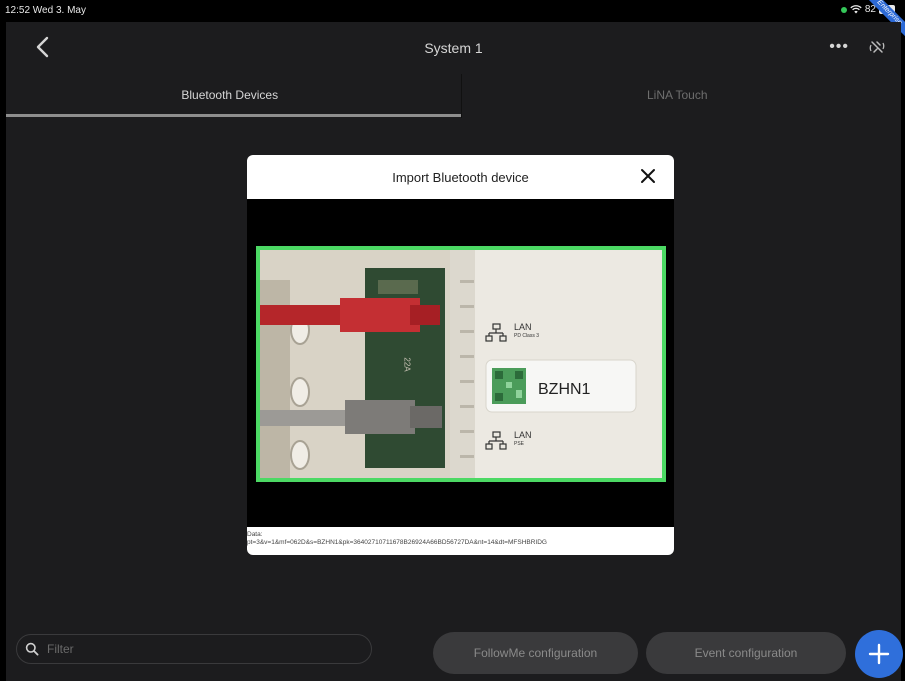 The width and height of the screenshot is (905, 681). What do you see at coordinates (230, 96) in the screenshot?
I see `tab-bluetooth-devices: Bluetooth Devices` at bounding box center [230, 96].